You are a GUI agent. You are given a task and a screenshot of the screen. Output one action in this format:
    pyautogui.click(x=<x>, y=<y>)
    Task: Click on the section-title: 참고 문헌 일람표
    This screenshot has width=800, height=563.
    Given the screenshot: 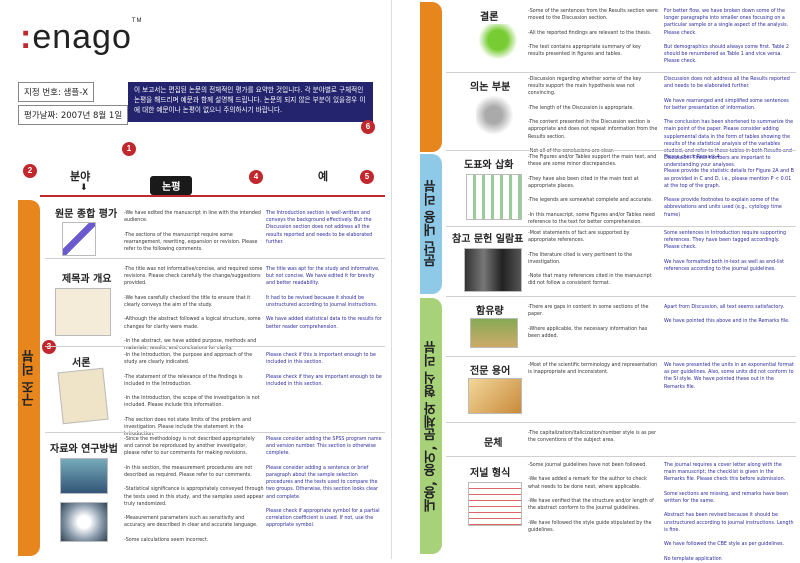 What is the action you would take?
    pyautogui.click(x=488, y=239)
    